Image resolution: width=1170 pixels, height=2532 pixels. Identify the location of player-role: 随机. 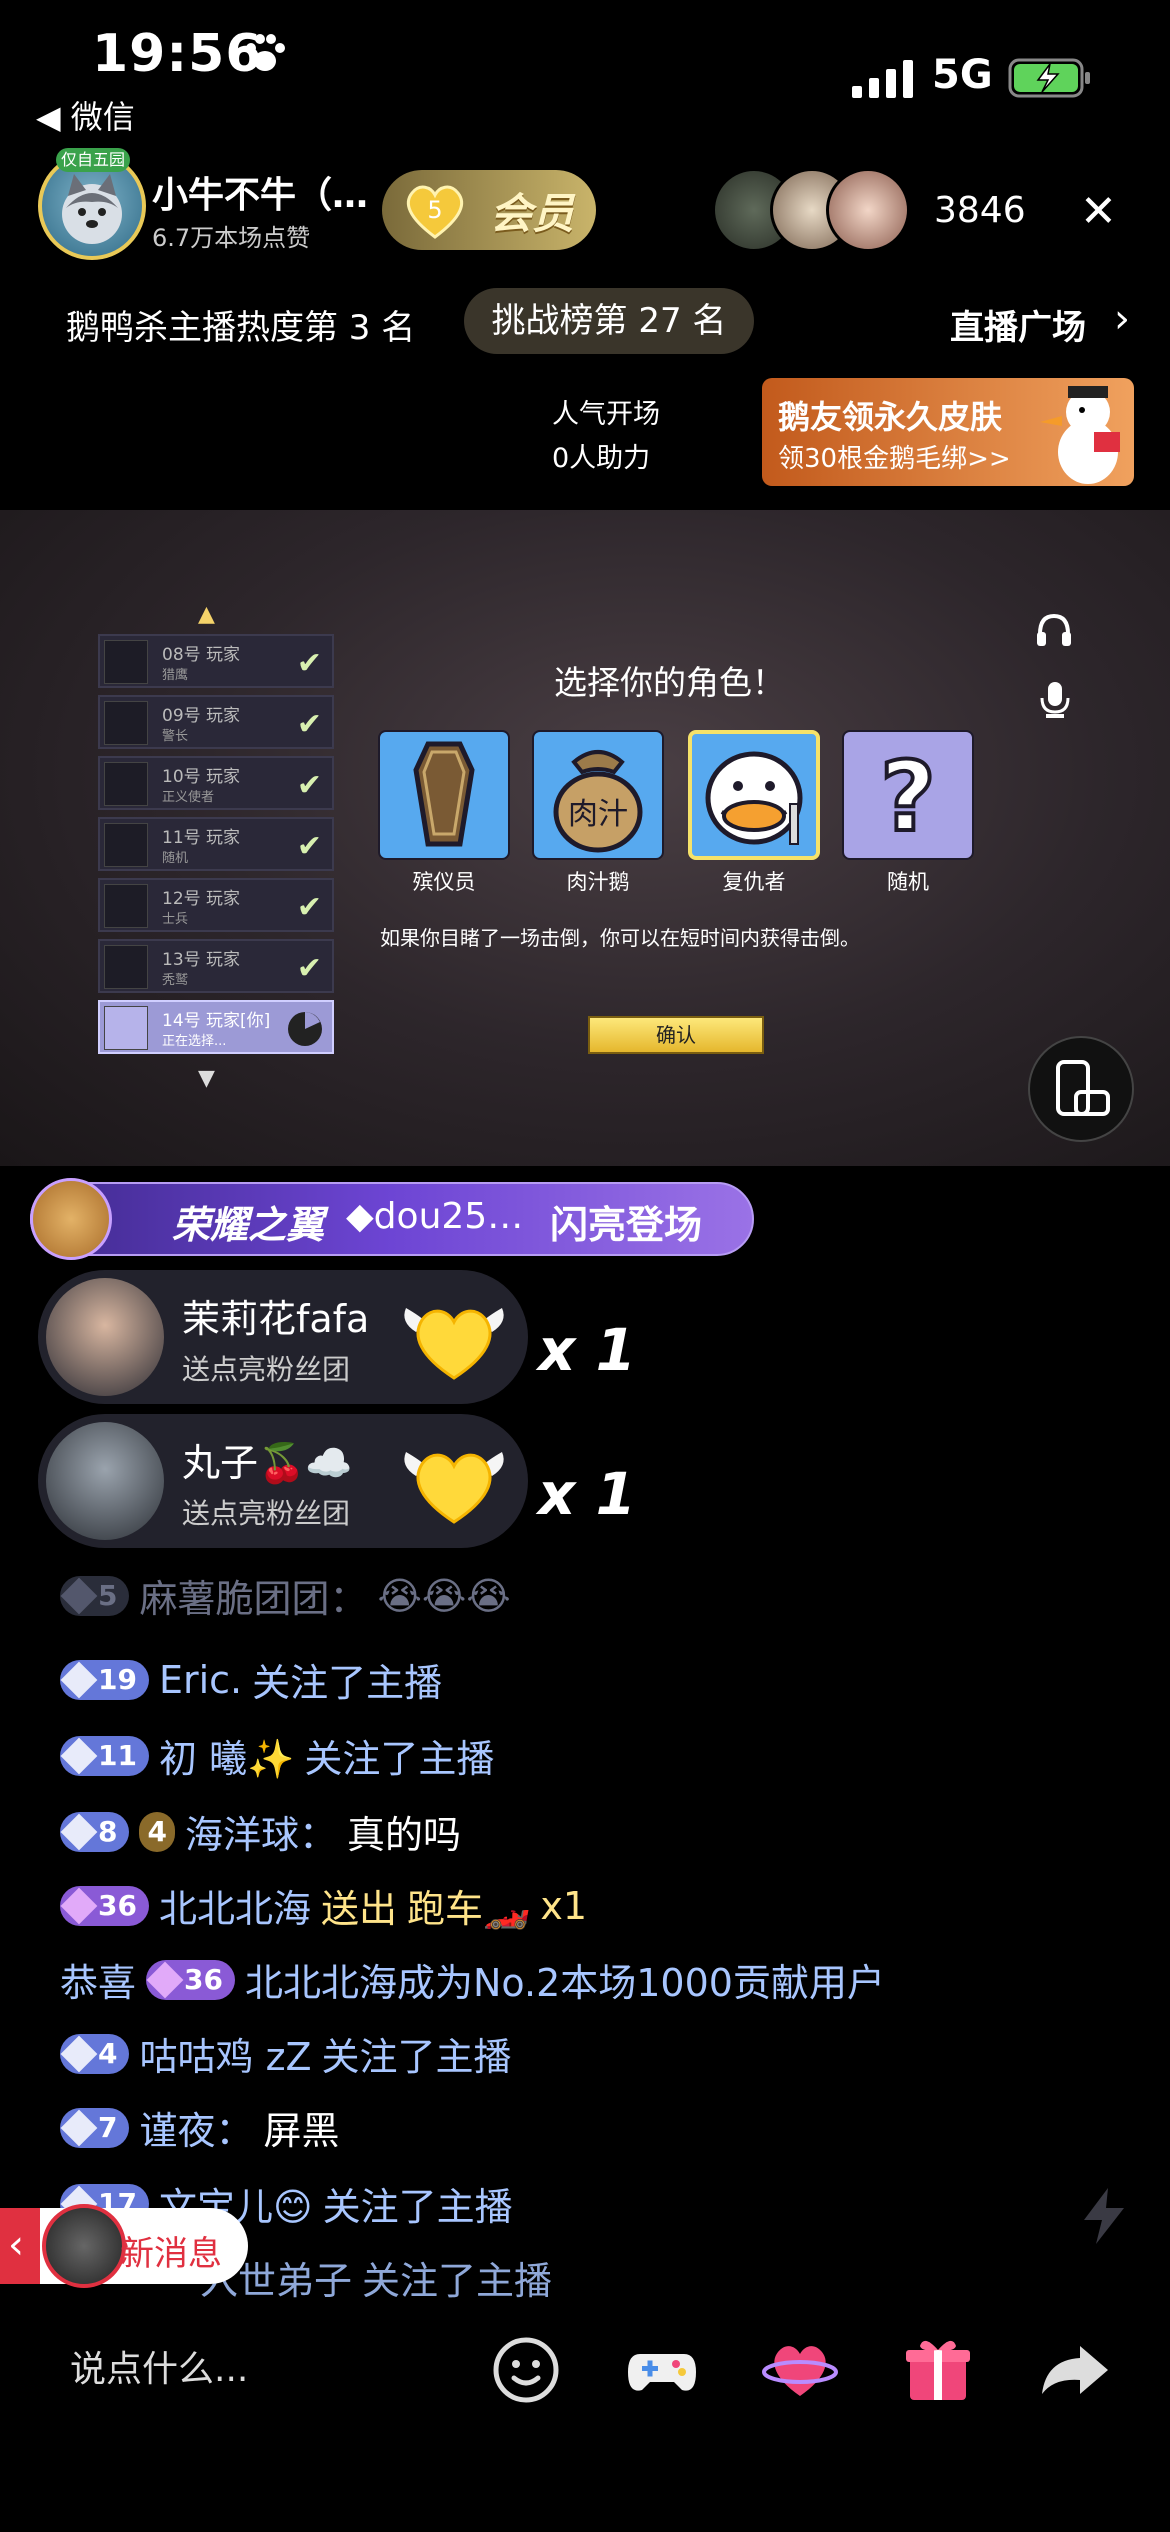
(175, 858).